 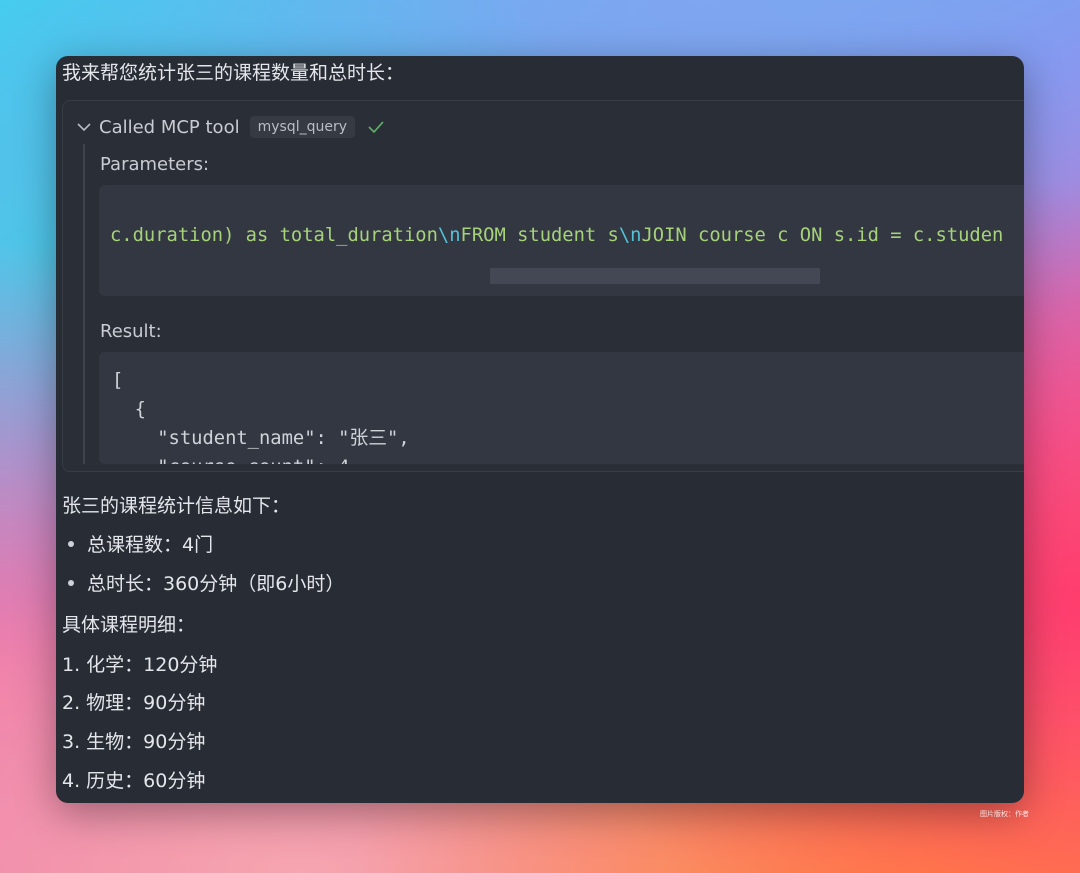 I want to click on code-token: c.duration) as total_duration, so click(x=274, y=235).